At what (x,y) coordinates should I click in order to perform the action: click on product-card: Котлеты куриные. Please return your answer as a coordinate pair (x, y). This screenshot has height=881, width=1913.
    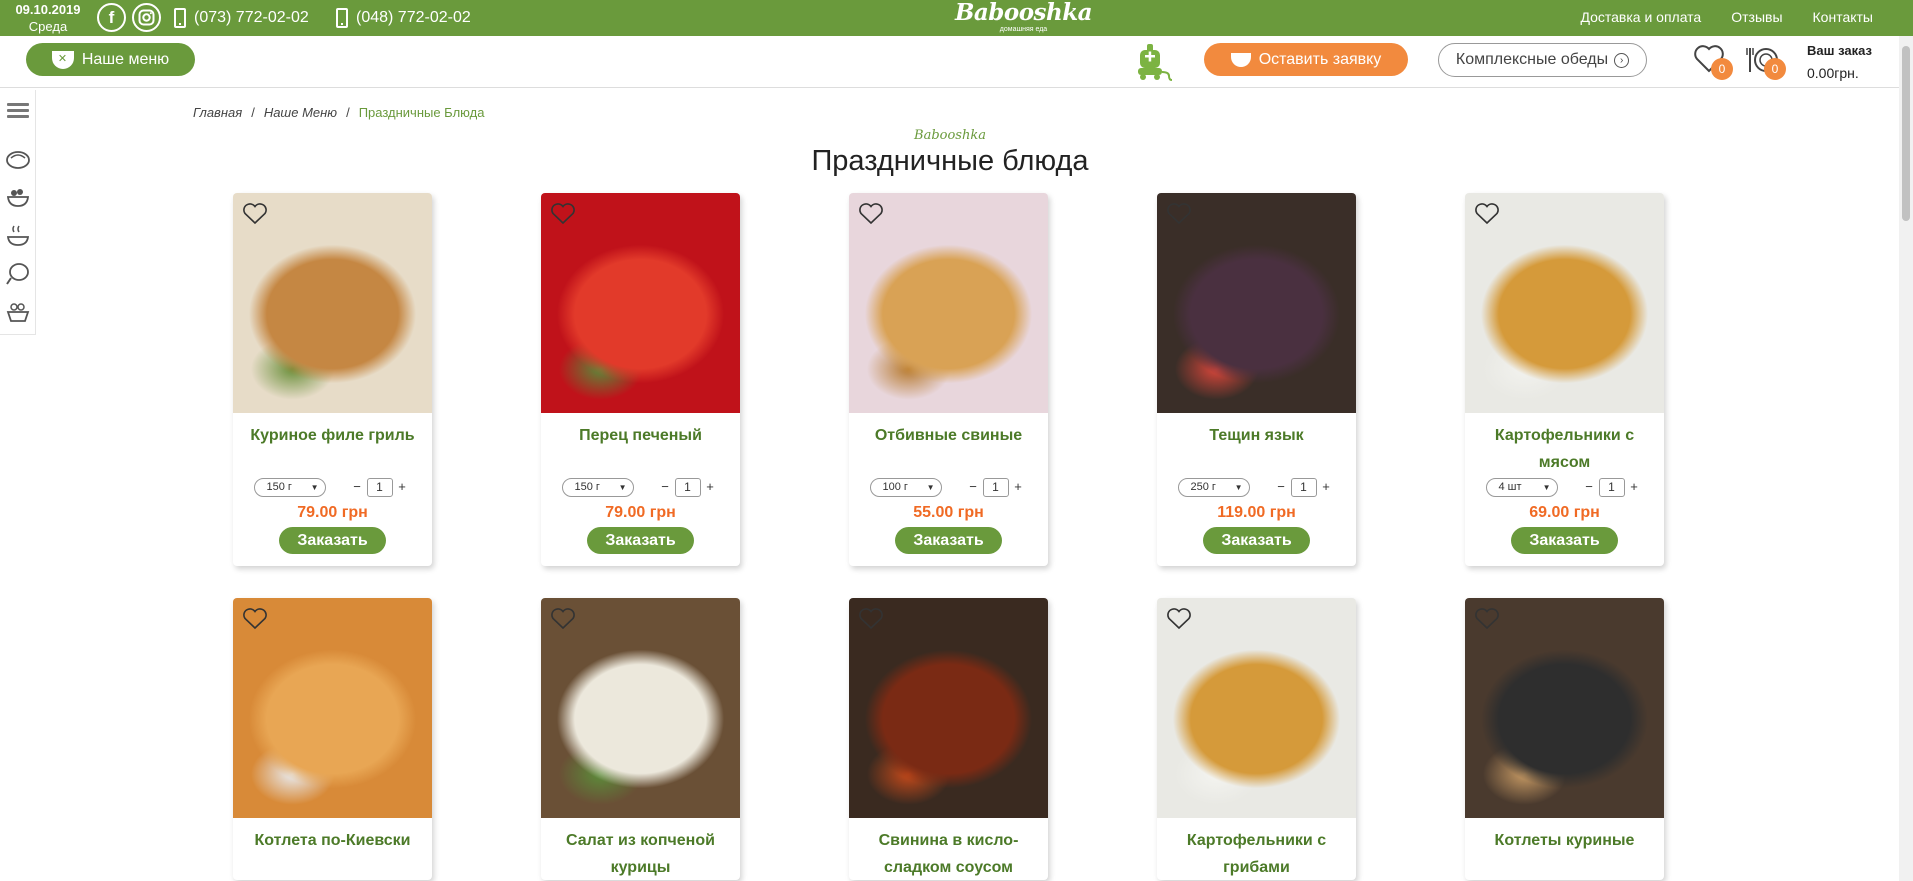
    Looking at the image, I should click on (1564, 739).